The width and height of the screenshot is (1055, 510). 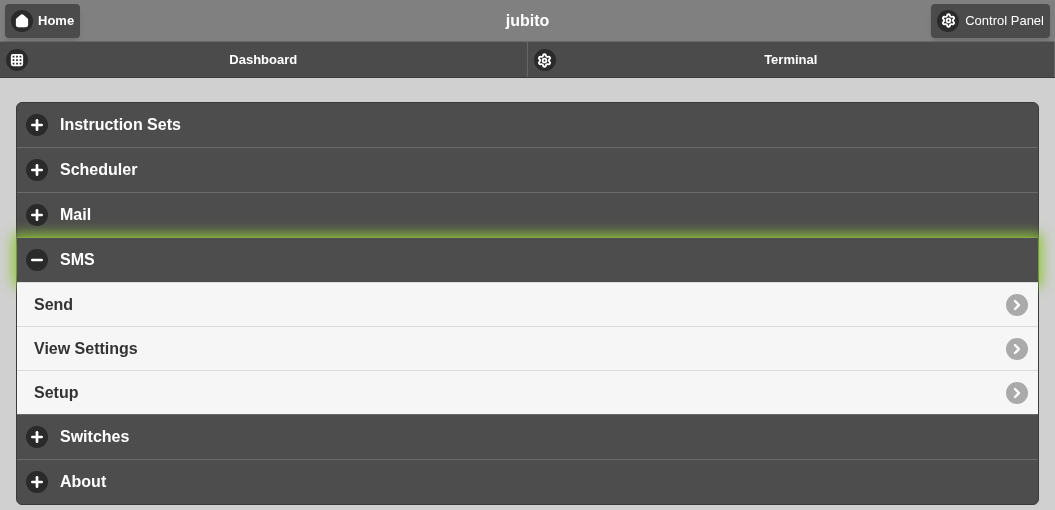 I want to click on section-header: SMS, so click(x=527, y=260).